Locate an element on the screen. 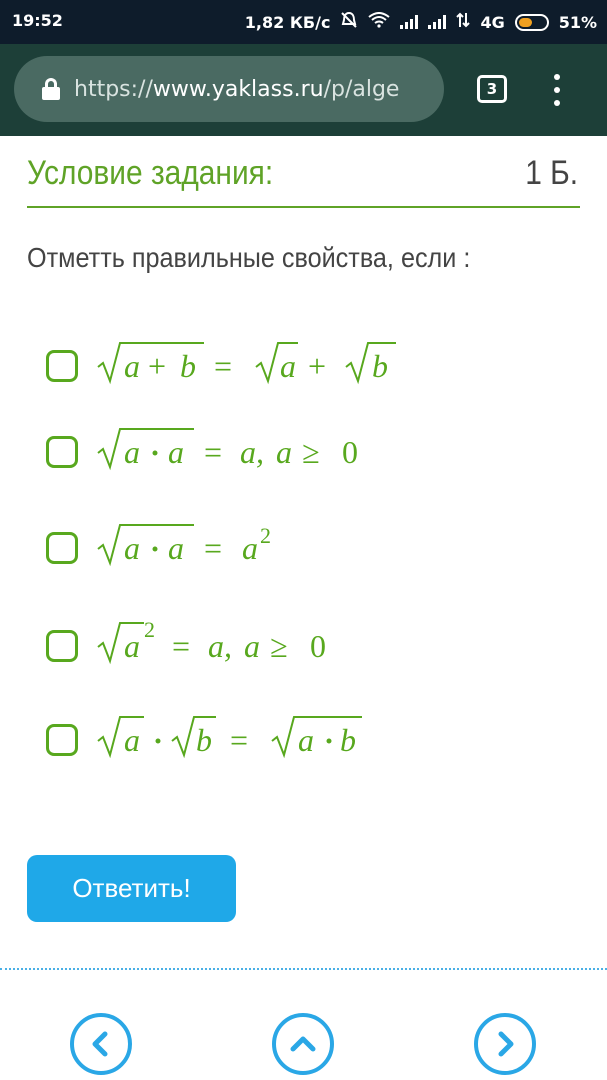 Image resolution: width=607 pixels, height=1080 pixels. network-speed: 1,82 КБ/с is located at coordinates (287, 22).